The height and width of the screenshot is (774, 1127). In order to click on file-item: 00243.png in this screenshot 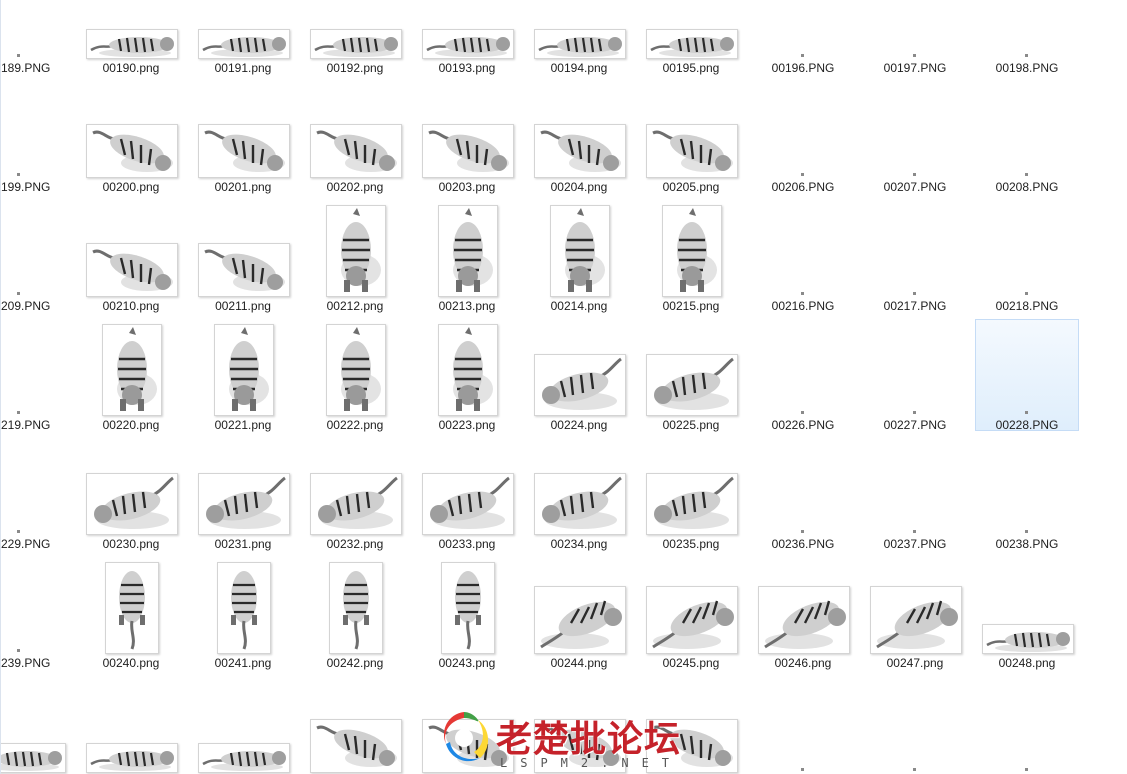, I will do `click(467, 613)`.